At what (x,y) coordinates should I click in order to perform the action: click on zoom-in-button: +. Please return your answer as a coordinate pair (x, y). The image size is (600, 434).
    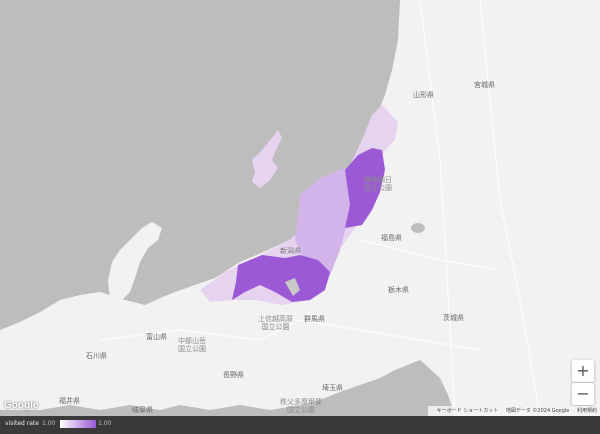
    Looking at the image, I should click on (583, 371).